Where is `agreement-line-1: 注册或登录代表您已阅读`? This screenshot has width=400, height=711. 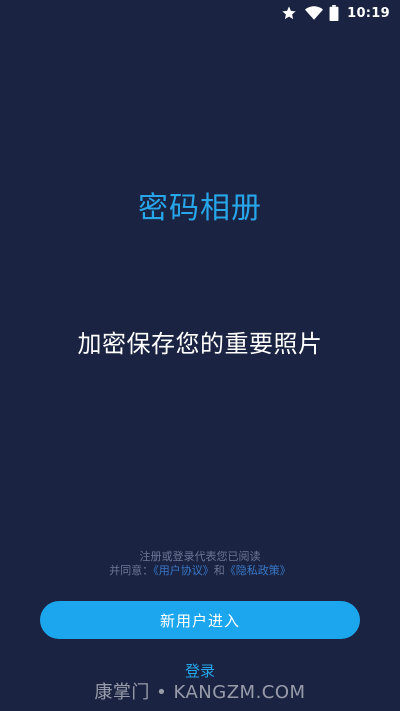
agreement-line-1: 注册或登录代表您已阅读 is located at coordinates (200, 556).